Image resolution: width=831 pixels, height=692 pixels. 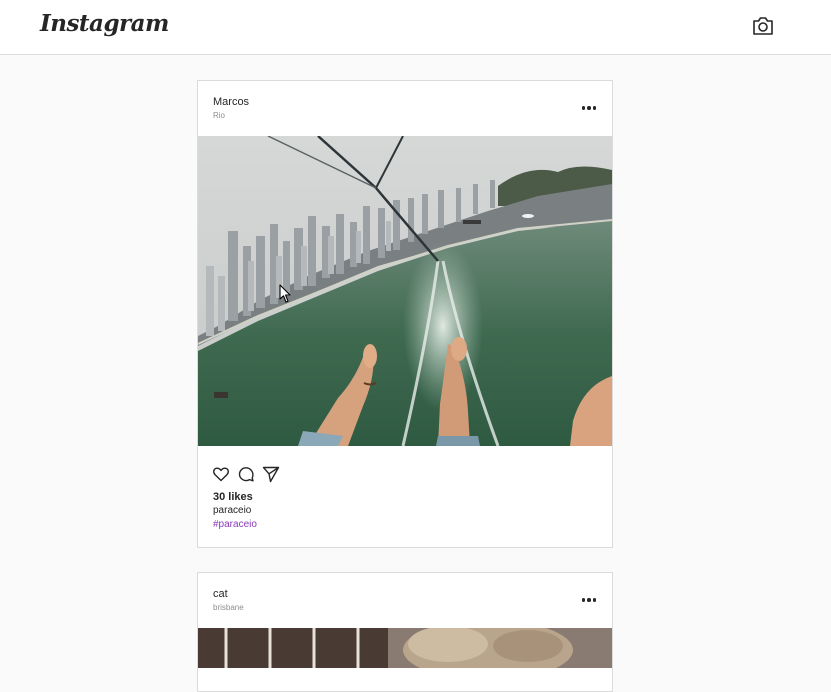 What do you see at coordinates (228, 607) in the screenshot?
I see `post-location: brisbane` at bounding box center [228, 607].